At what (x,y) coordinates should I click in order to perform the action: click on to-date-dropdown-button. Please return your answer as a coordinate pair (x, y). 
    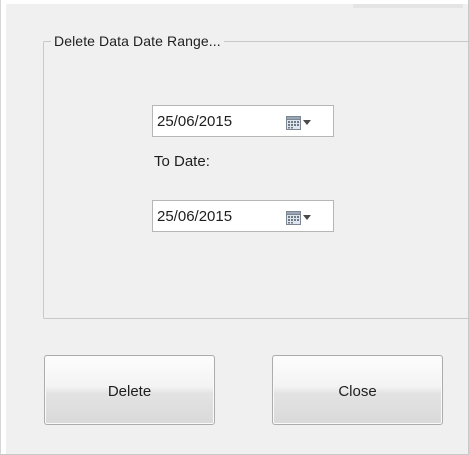
    Looking at the image, I should click on (306, 217).